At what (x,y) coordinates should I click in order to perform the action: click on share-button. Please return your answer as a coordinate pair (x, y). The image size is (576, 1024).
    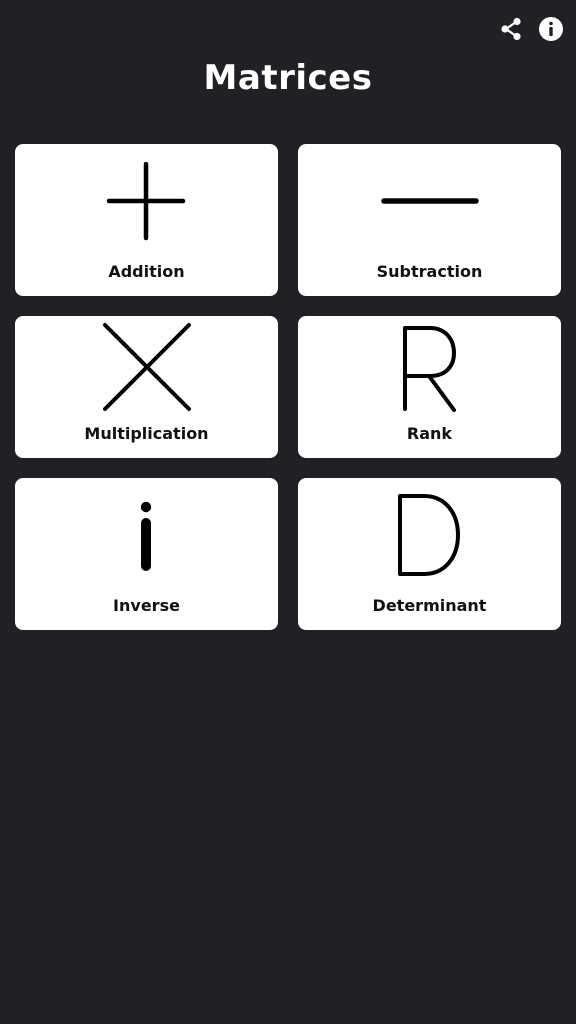
    Looking at the image, I should click on (511, 29).